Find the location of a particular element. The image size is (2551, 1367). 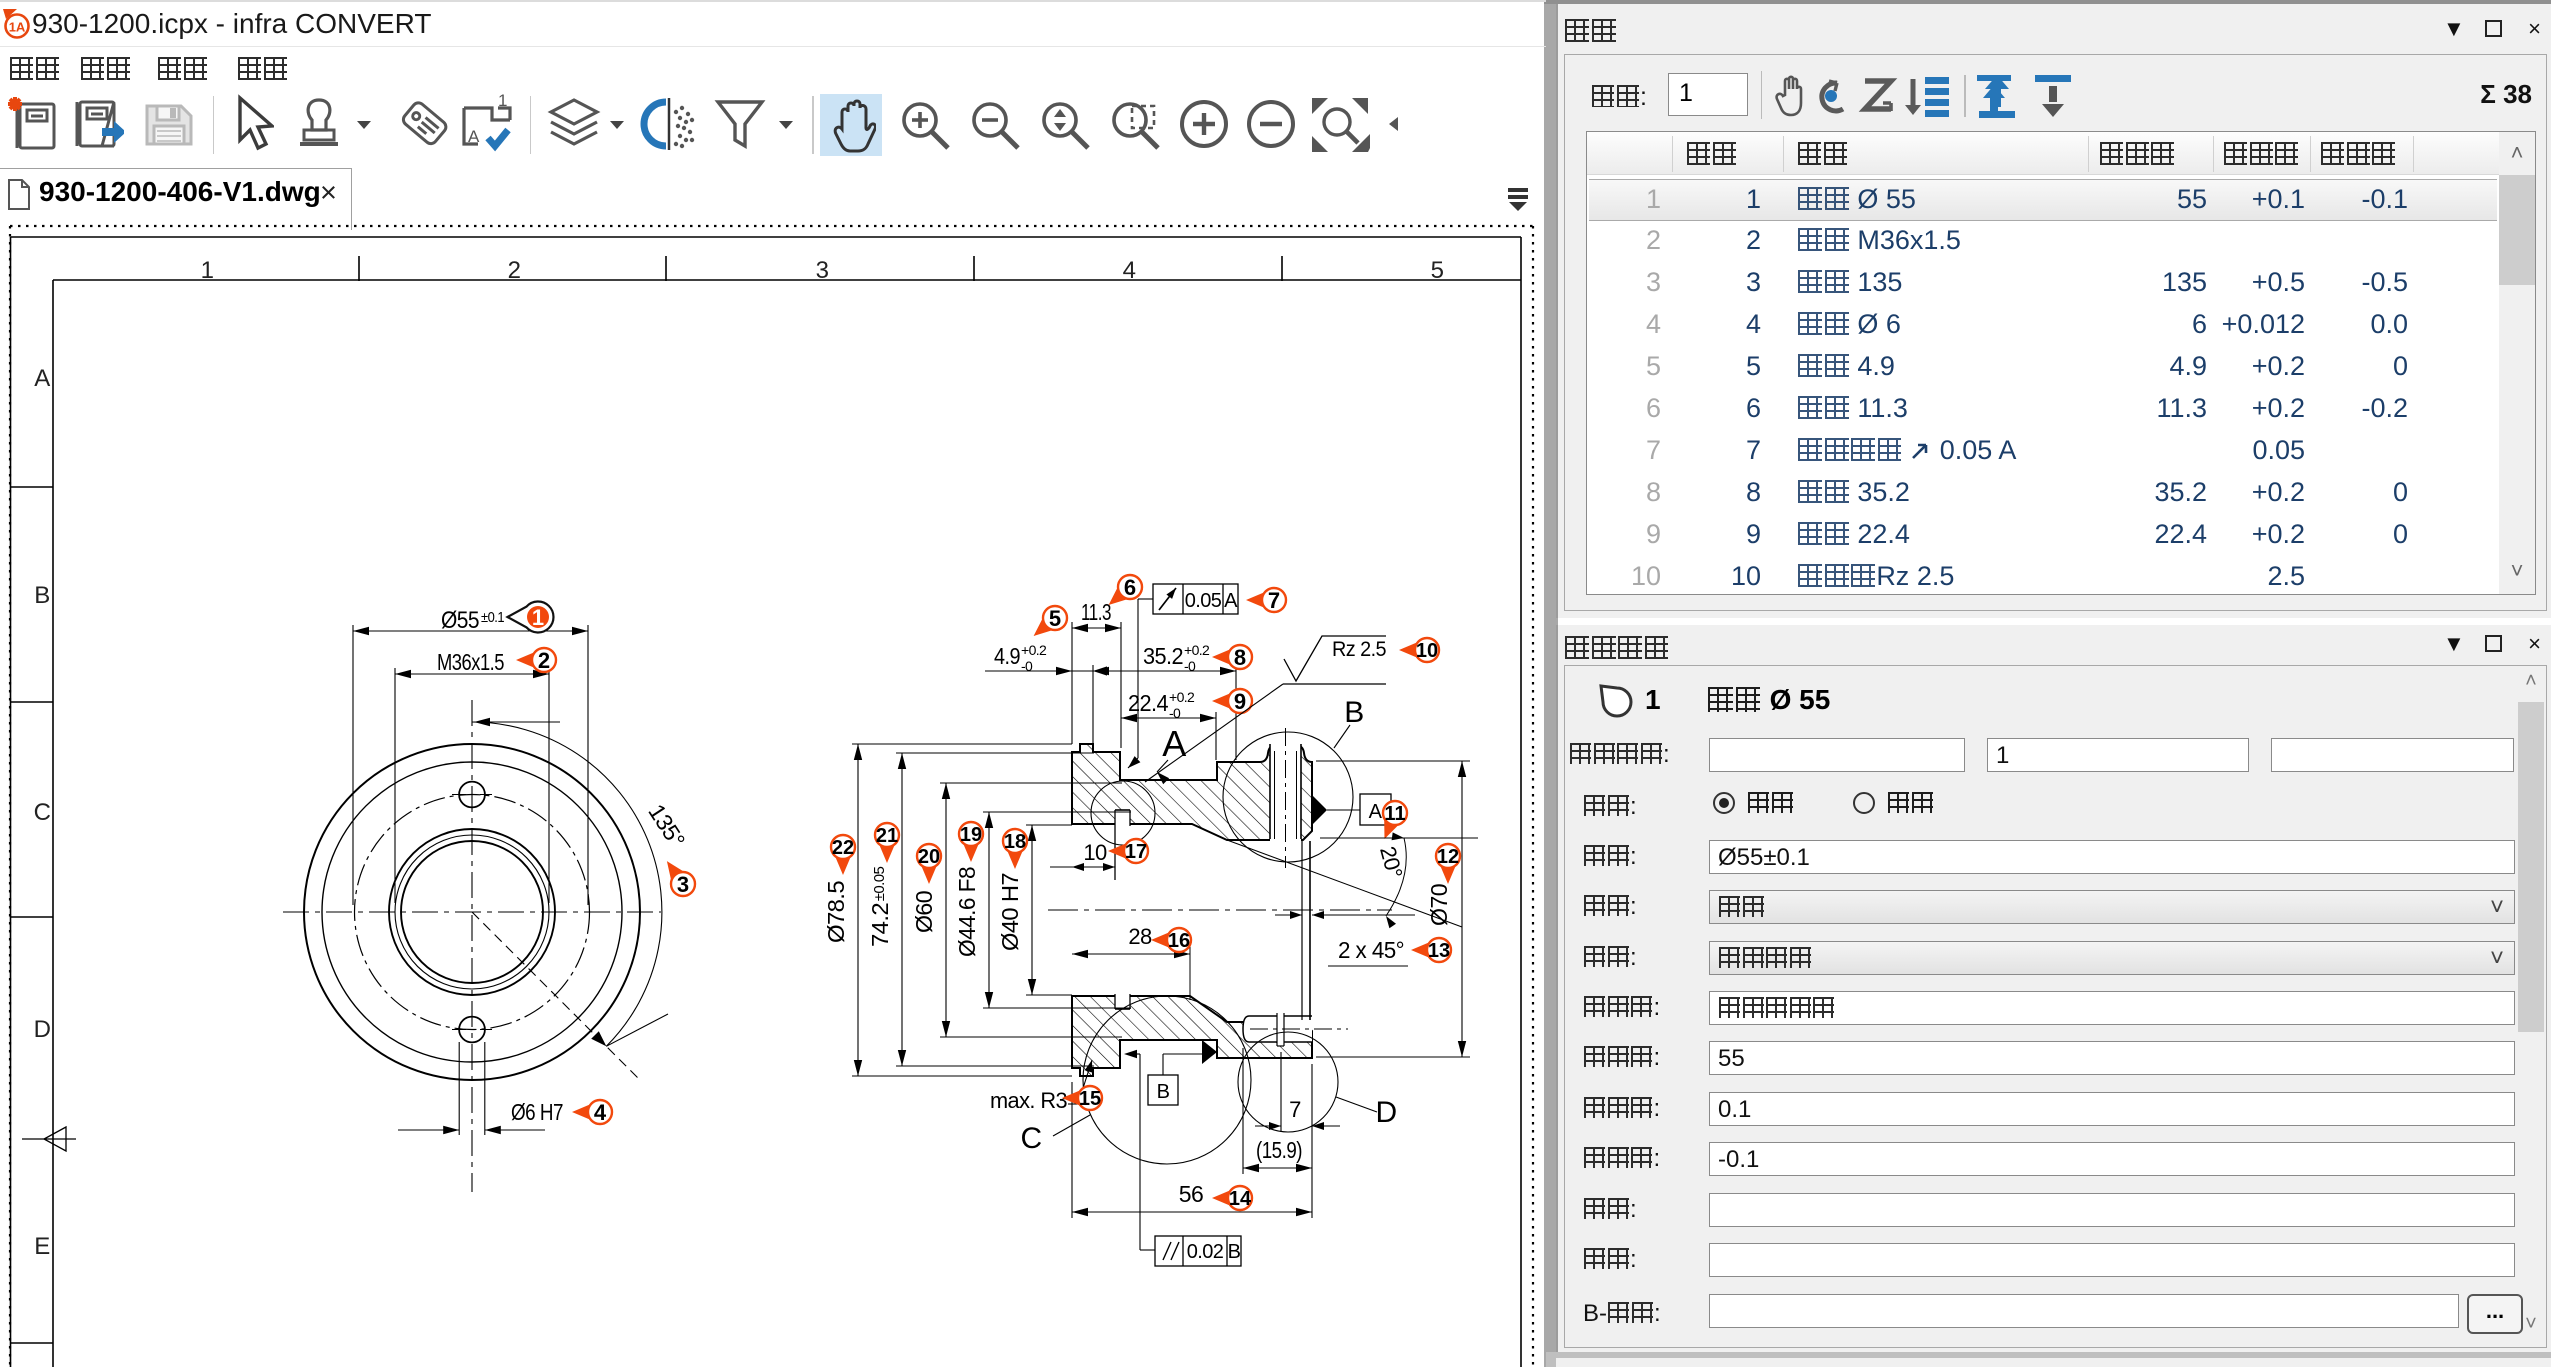

svg-text: 56 is located at coordinates (1191, 1194).